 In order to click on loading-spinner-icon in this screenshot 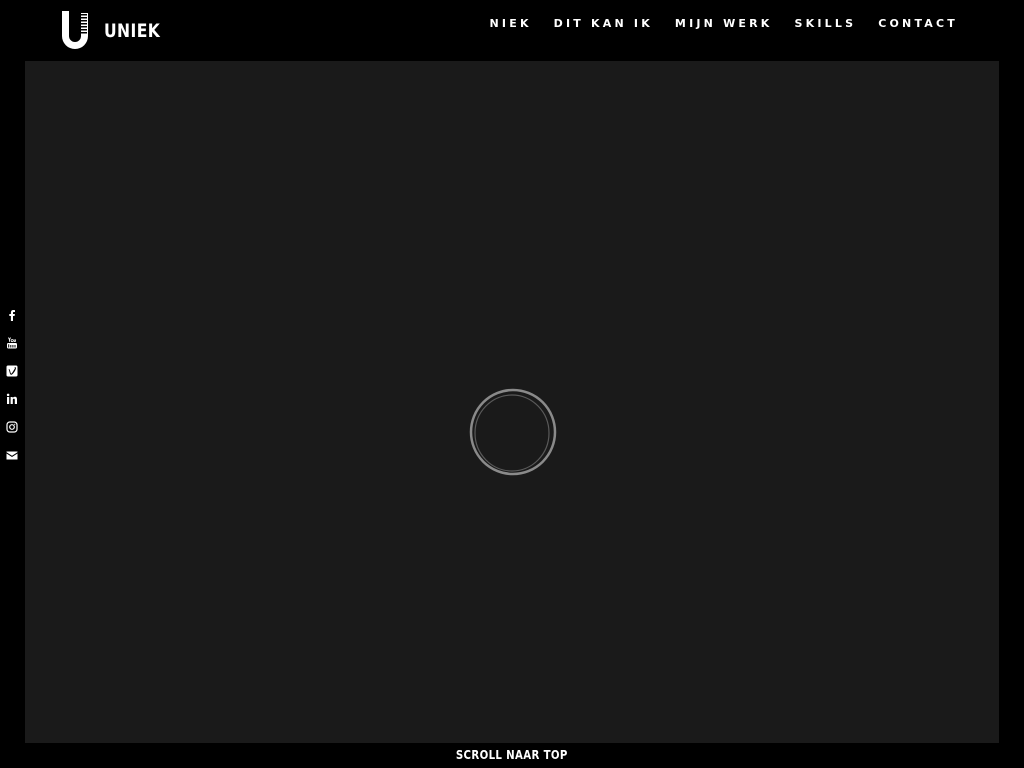, I will do `click(513, 432)`.